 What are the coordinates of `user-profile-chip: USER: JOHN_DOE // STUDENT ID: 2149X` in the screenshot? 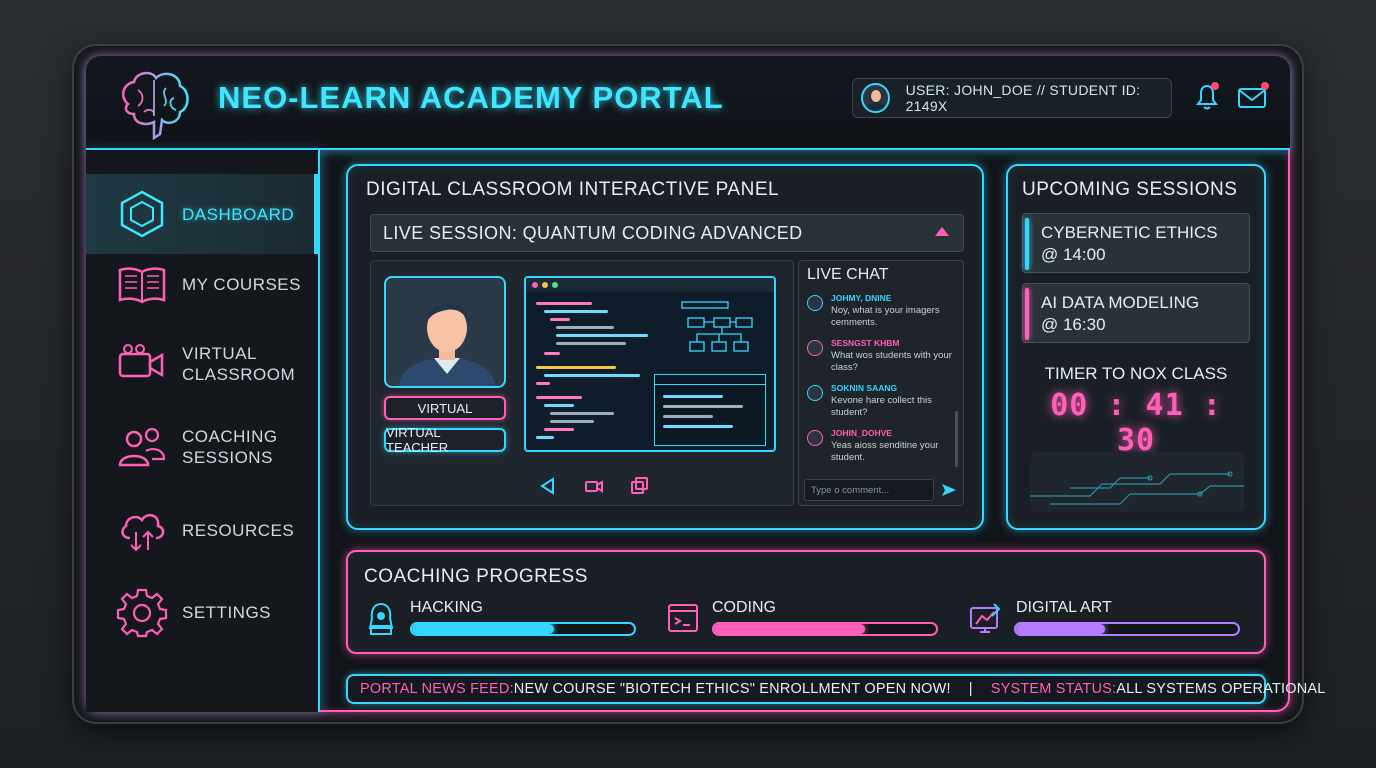 It's located at (1012, 98).